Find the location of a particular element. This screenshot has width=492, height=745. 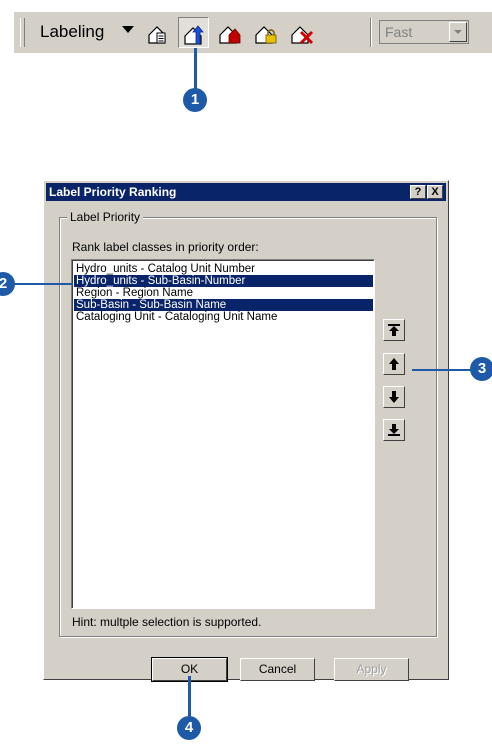

pause-labeling-icon is located at coordinates (302, 35).